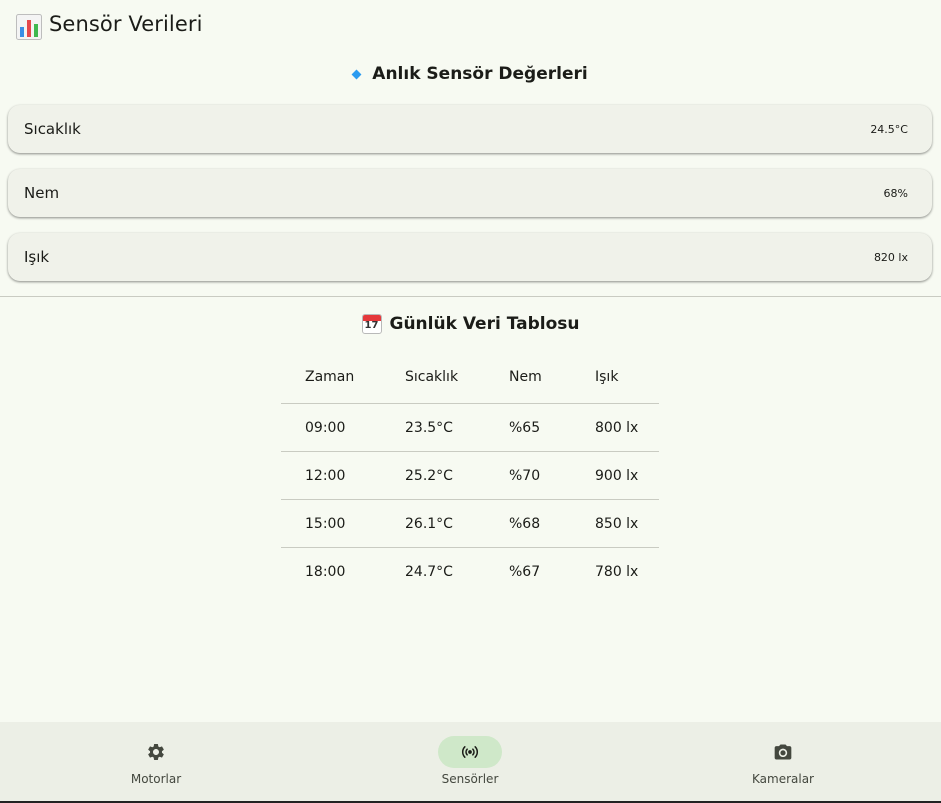 Image resolution: width=941 pixels, height=803 pixels. What do you see at coordinates (783, 779) in the screenshot?
I see `nav-label: Kameralar` at bounding box center [783, 779].